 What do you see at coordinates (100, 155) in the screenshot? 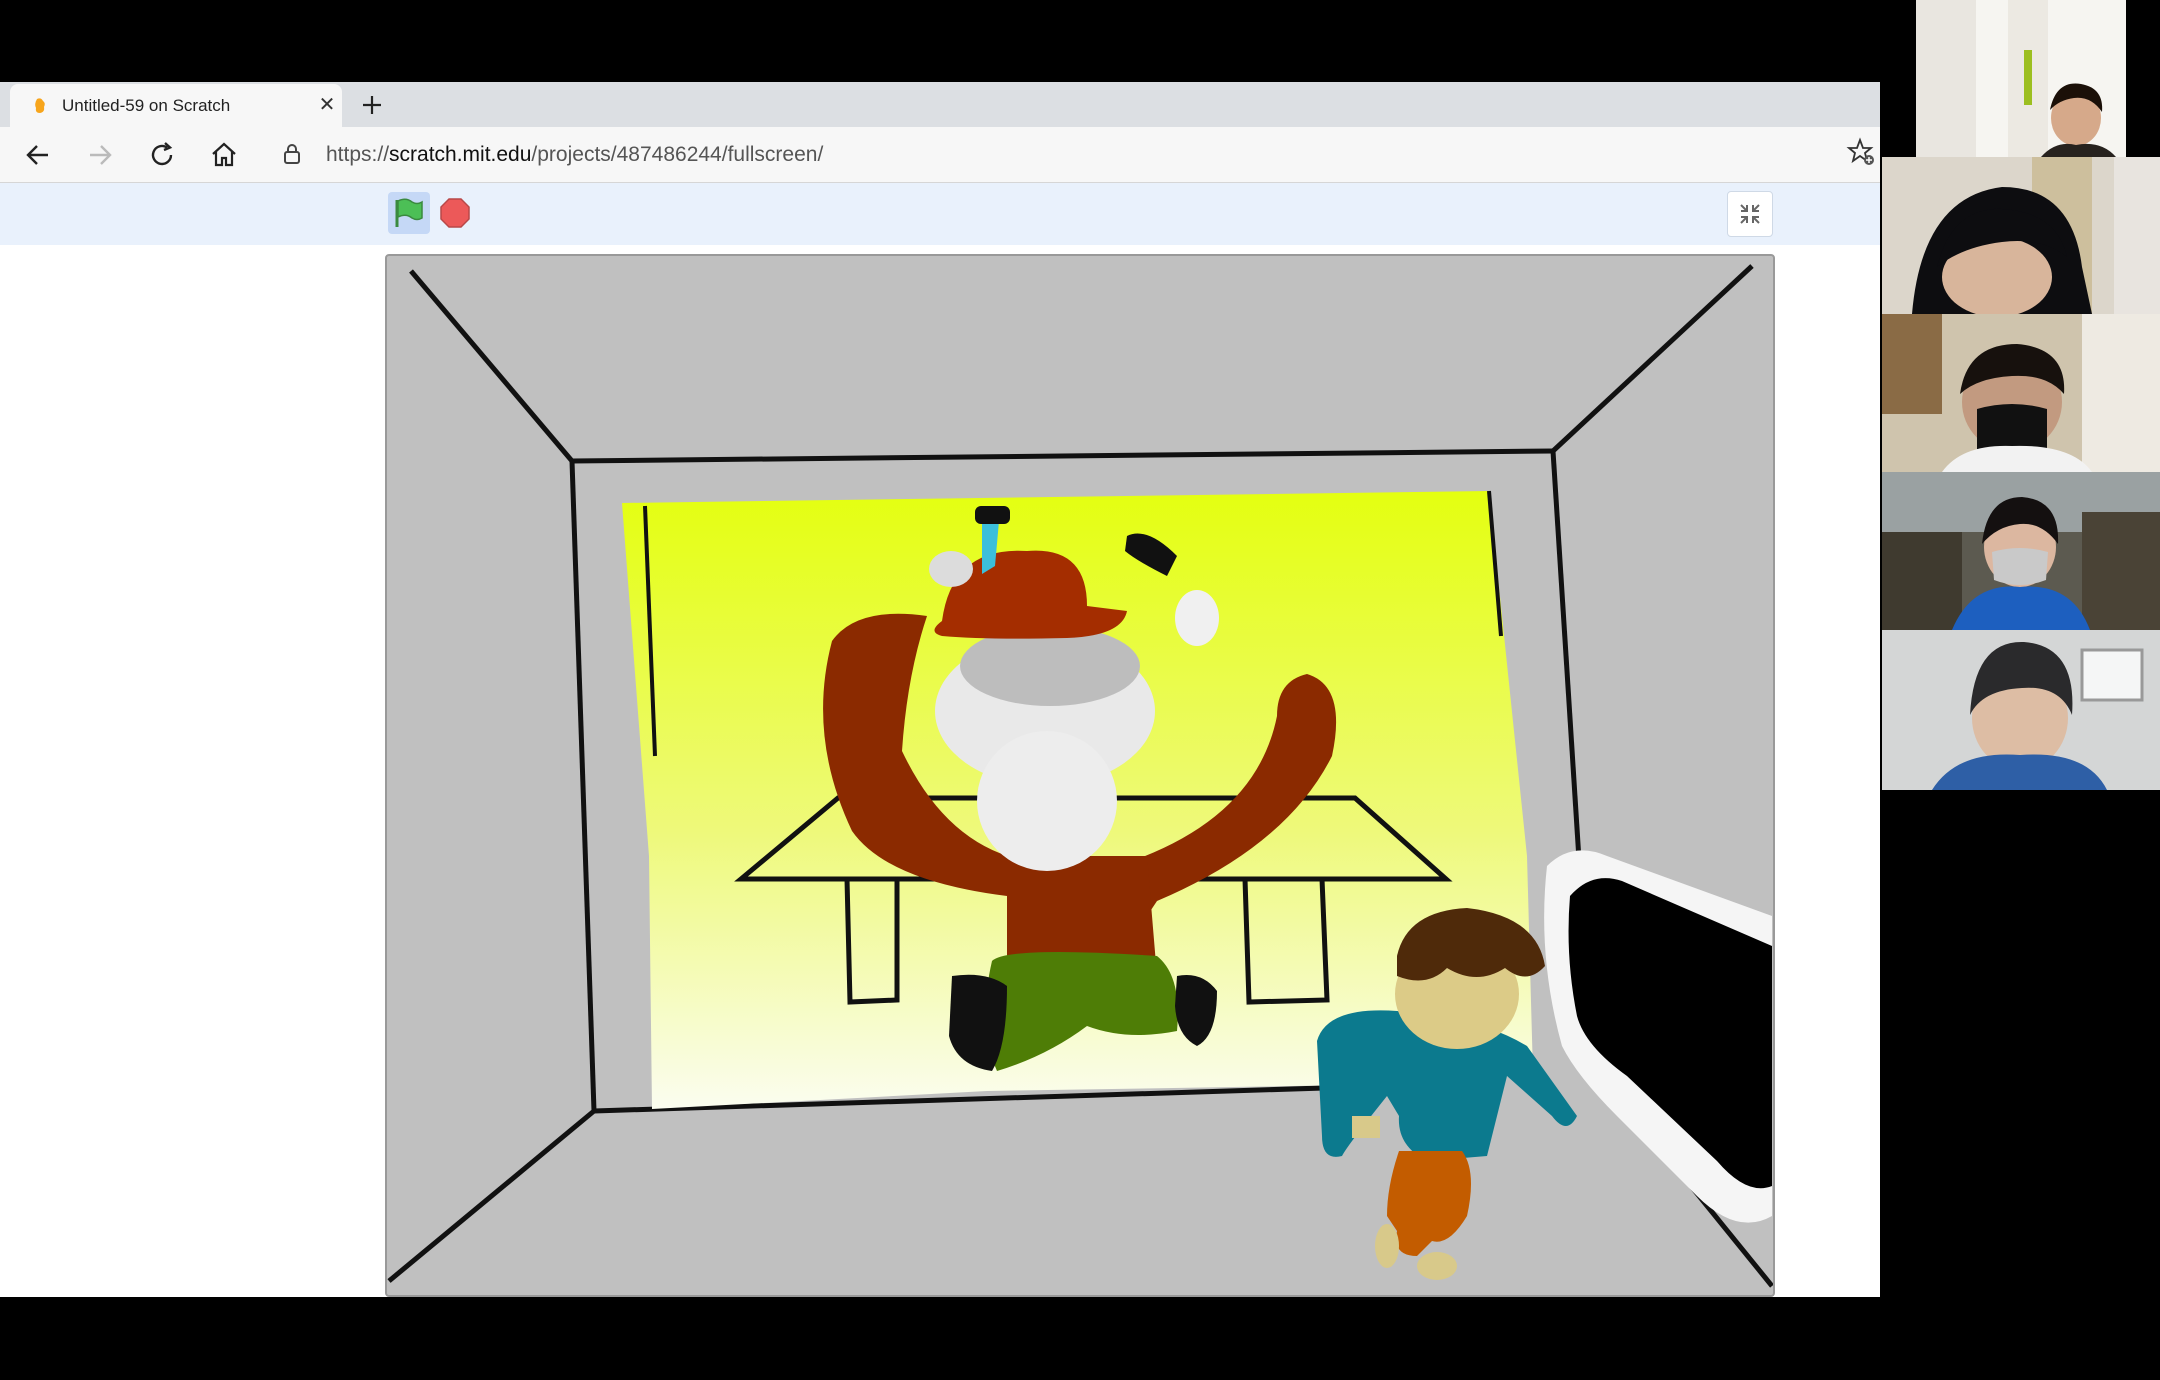
I see `arrow-right-icon` at bounding box center [100, 155].